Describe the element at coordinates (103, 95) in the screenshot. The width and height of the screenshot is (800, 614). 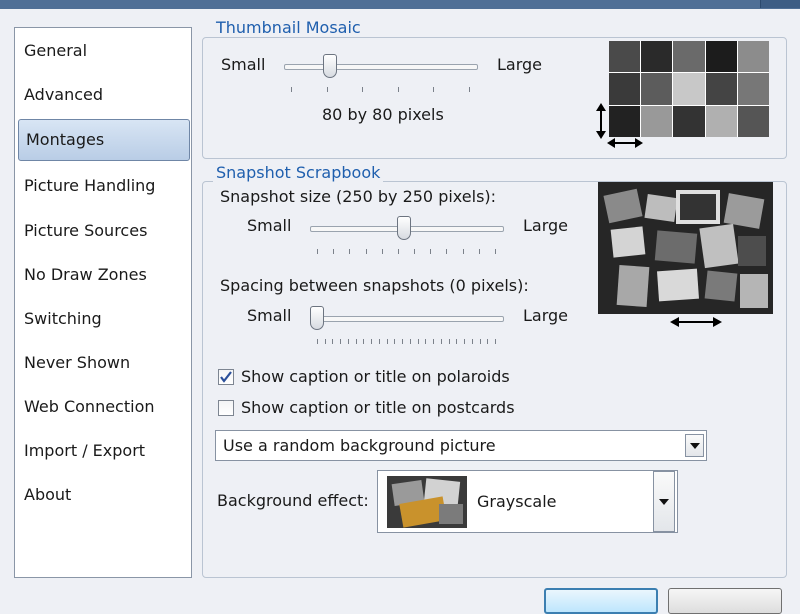
I see `sidebar-item-advanced: Advanced` at that location.